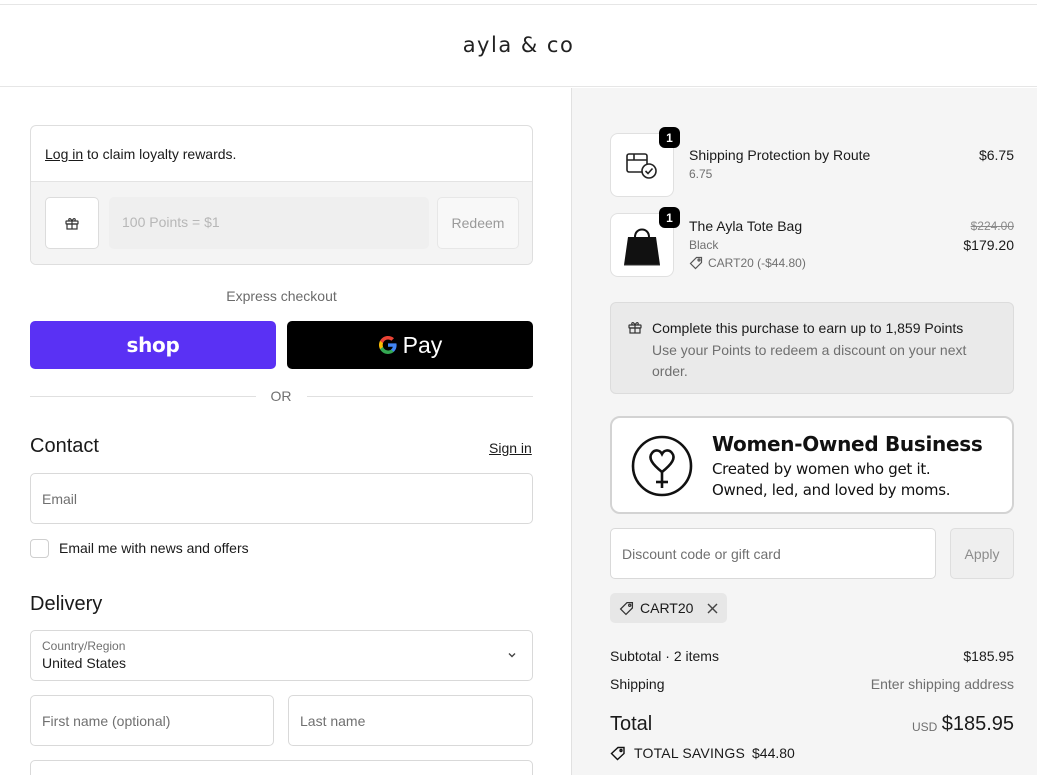 This screenshot has width=1037, height=775. Describe the element at coordinates (512, 655) in the screenshot. I see `chevron-down-icon` at that location.